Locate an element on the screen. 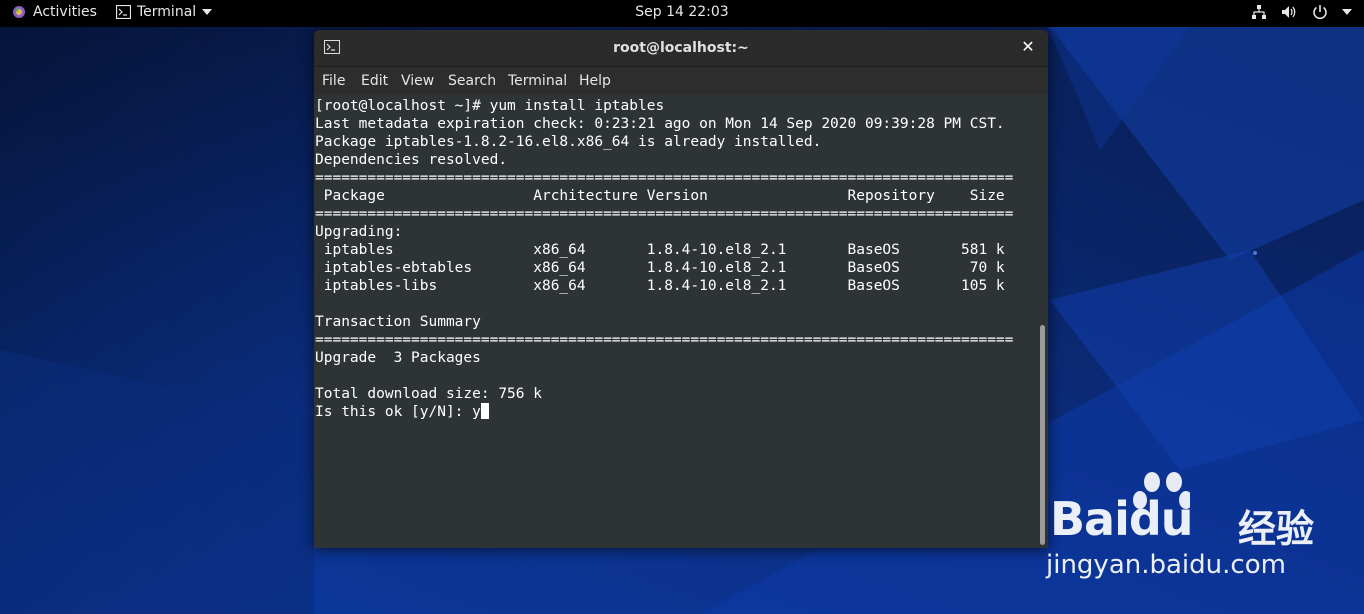 The width and height of the screenshot is (1364, 614). terminal-line: [root@localhost ~]# yum install iptables is located at coordinates (490, 106).